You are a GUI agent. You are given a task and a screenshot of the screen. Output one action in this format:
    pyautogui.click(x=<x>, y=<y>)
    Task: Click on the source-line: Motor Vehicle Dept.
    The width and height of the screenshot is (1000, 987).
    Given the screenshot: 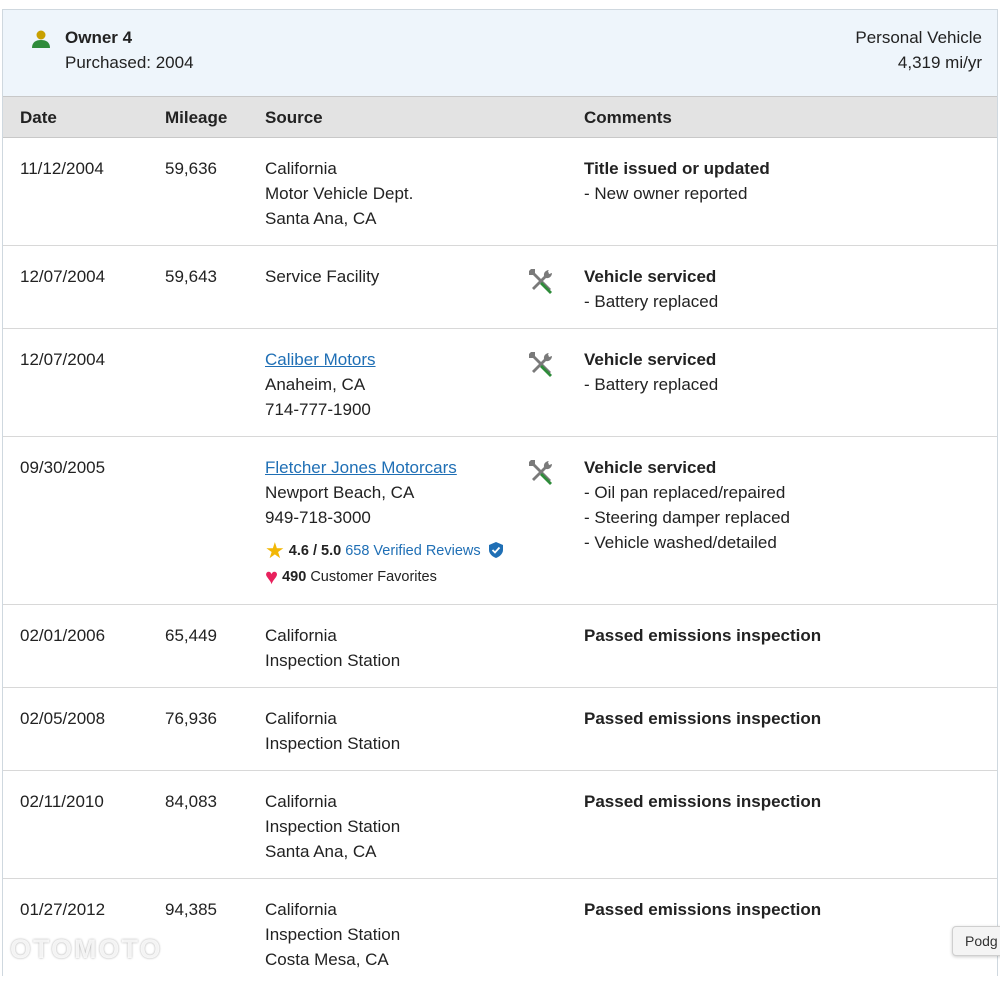 What is the action you would take?
    pyautogui.click(x=339, y=193)
    